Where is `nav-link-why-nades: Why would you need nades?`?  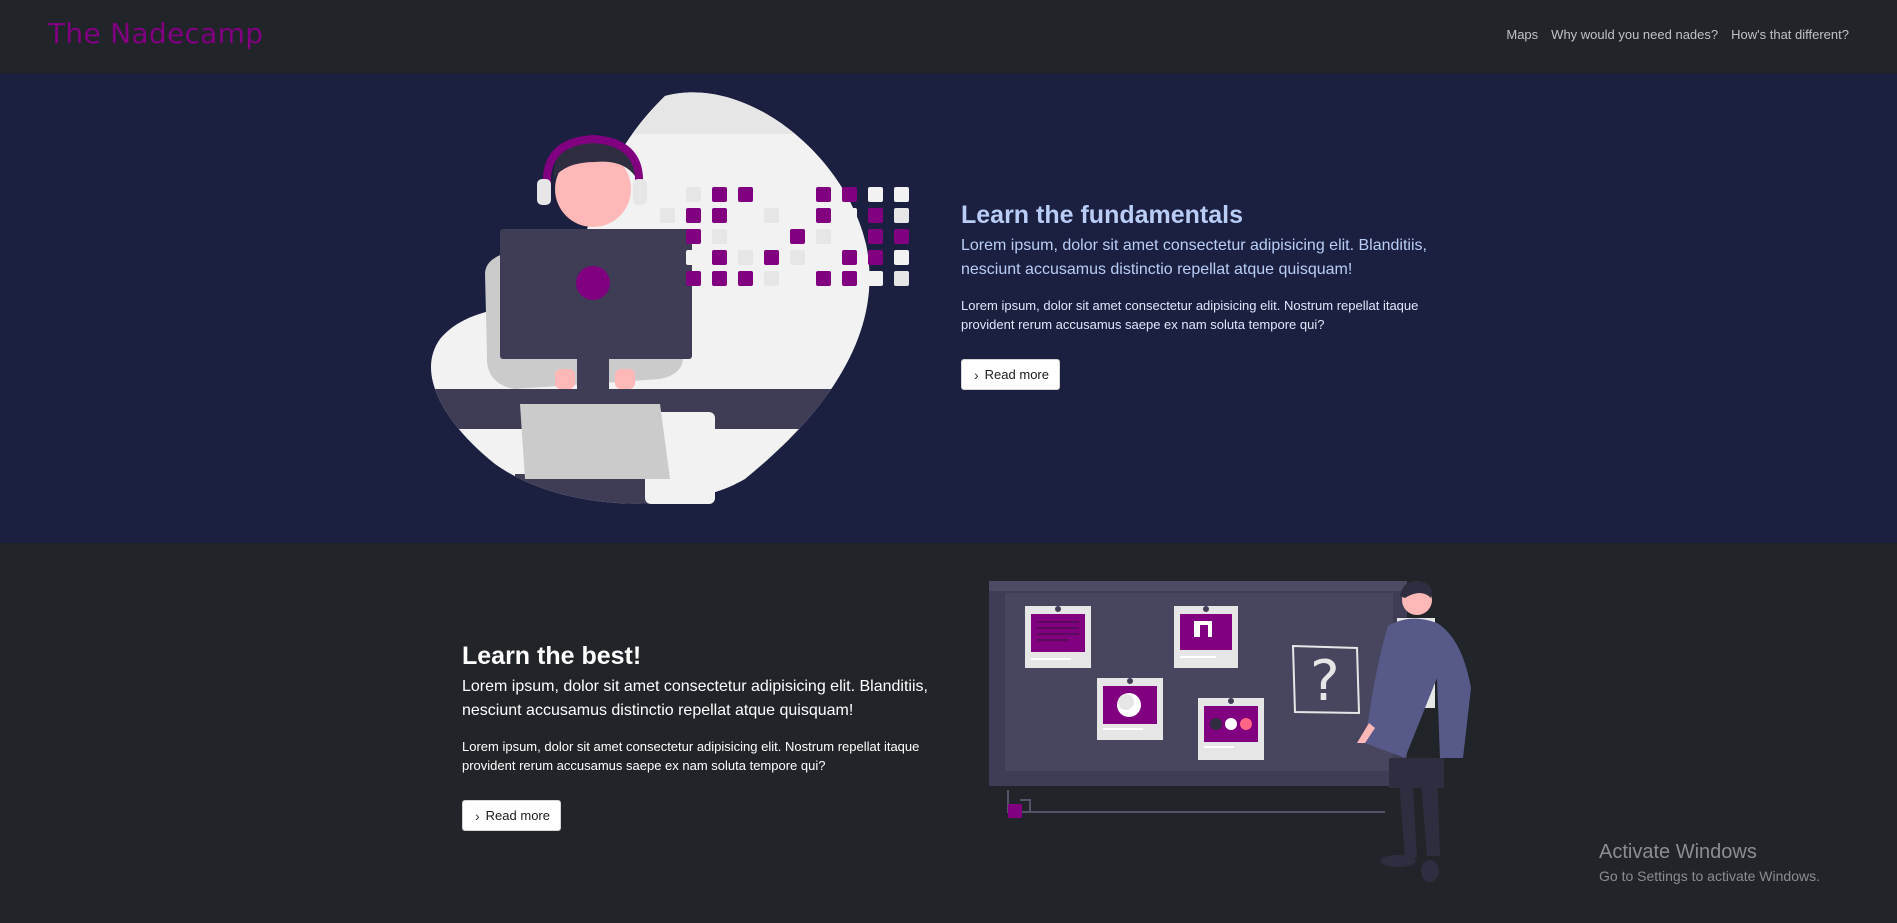
nav-link-why-nades: Why would you need nades? is located at coordinates (1634, 34).